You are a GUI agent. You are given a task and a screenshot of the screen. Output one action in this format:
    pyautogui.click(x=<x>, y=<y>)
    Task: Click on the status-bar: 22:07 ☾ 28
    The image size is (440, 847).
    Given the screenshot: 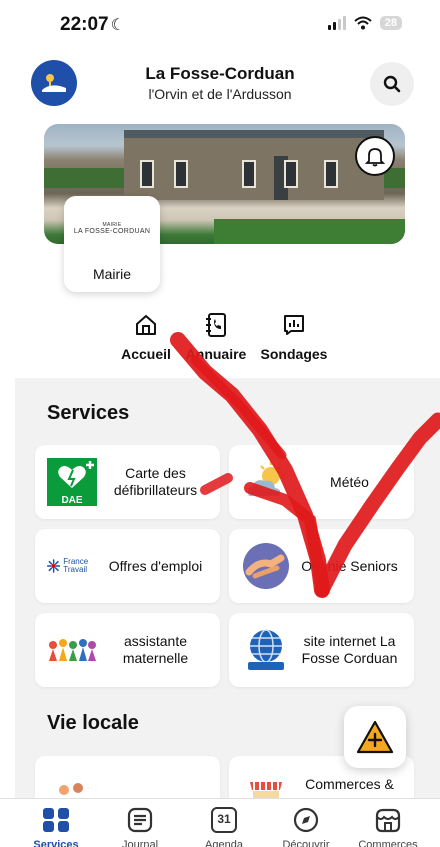 What is the action you would take?
    pyautogui.click(x=220, y=26)
    